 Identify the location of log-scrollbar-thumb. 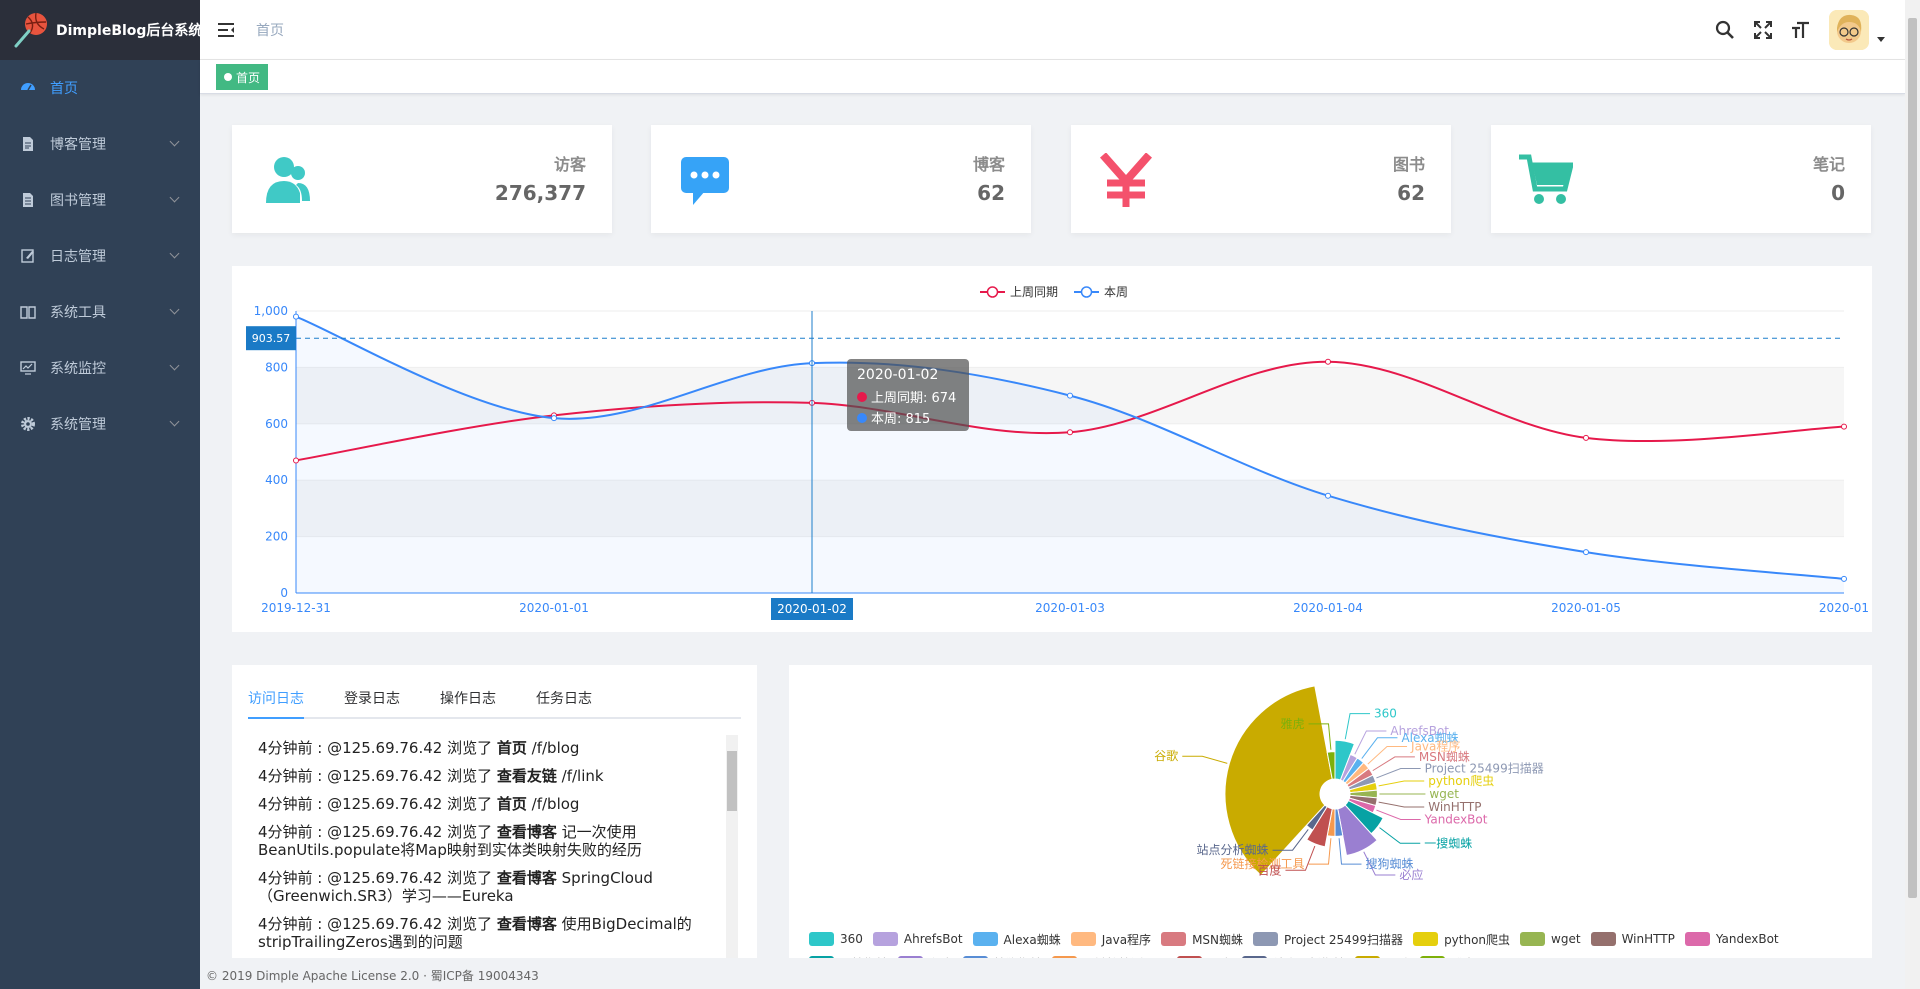
(732, 781).